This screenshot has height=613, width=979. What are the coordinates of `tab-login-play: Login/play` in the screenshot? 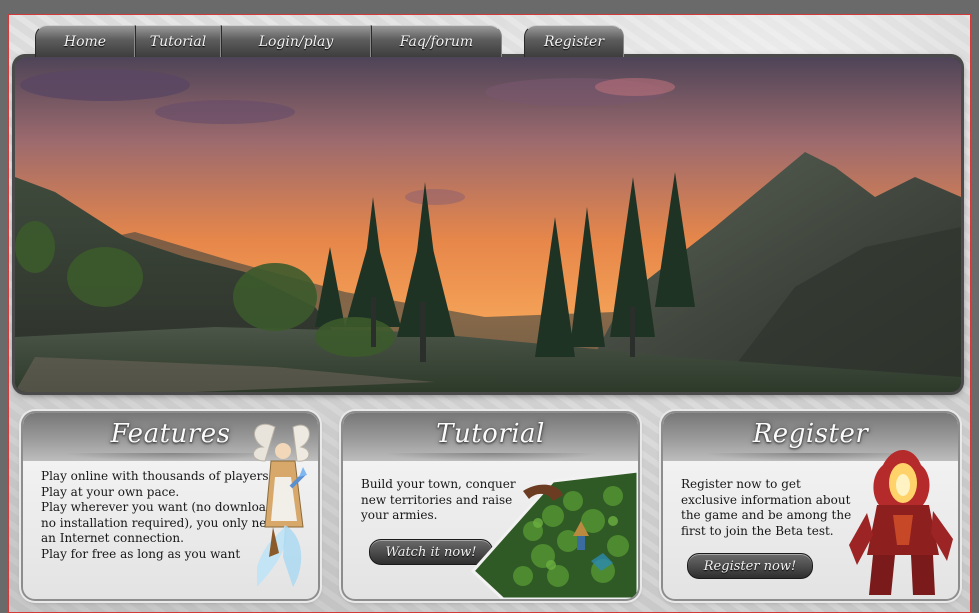 It's located at (296, 41).